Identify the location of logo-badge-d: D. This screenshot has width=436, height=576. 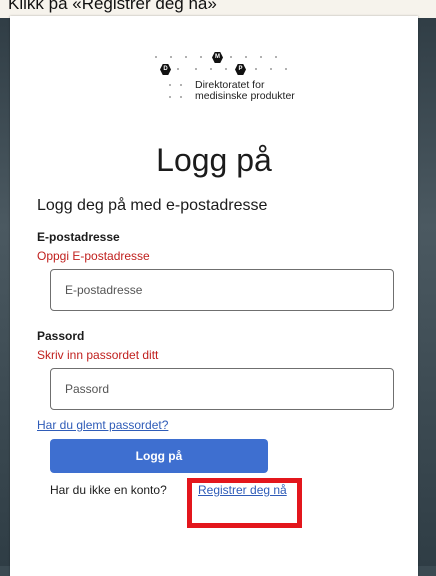
(165, 69).